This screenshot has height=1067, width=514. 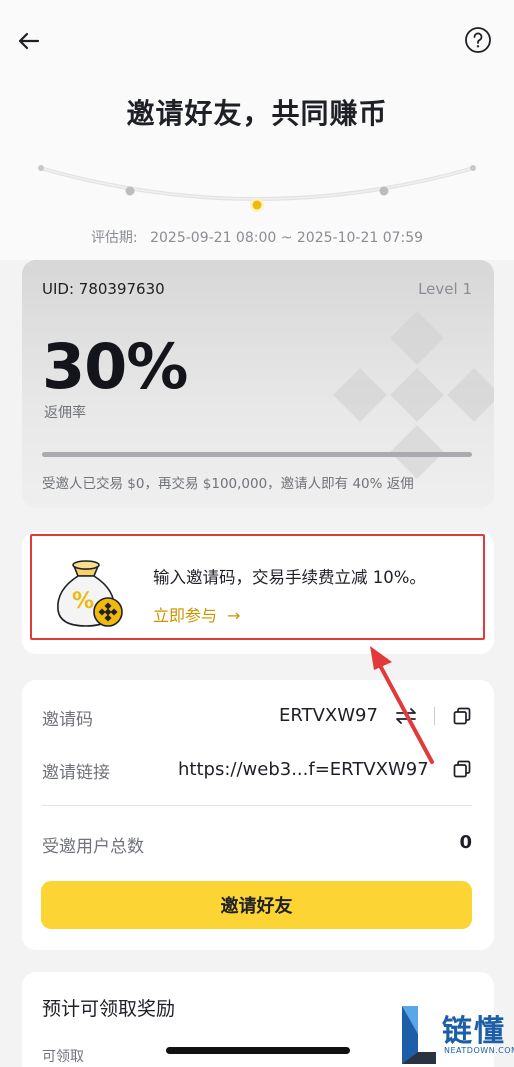 What do you see at coordinates (257, 188) in the screenshot?
I see `decorative-arc` at bounding box center [257, 188].